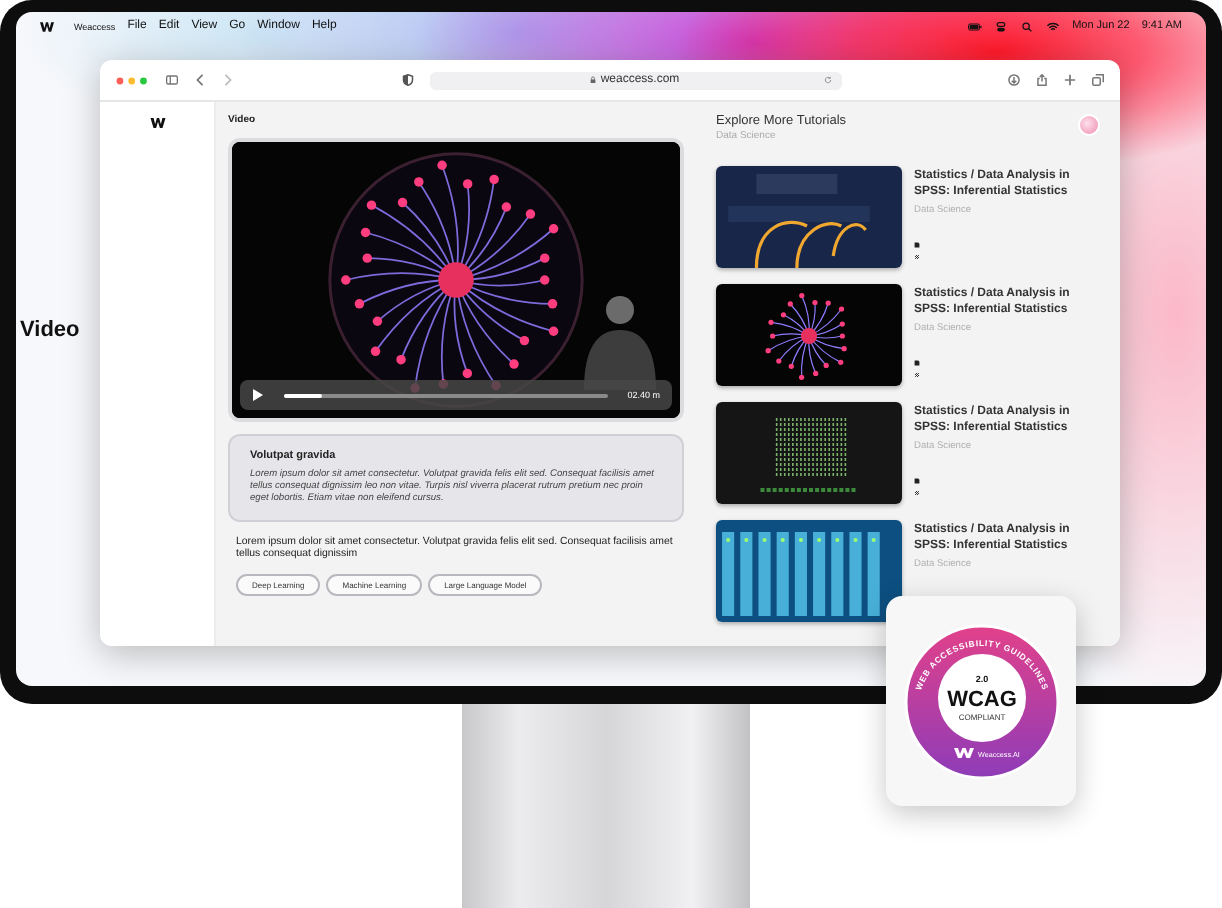  Describe the element at coordinates (1042, 80) in the screenshot. I see `share-icon` at that location.